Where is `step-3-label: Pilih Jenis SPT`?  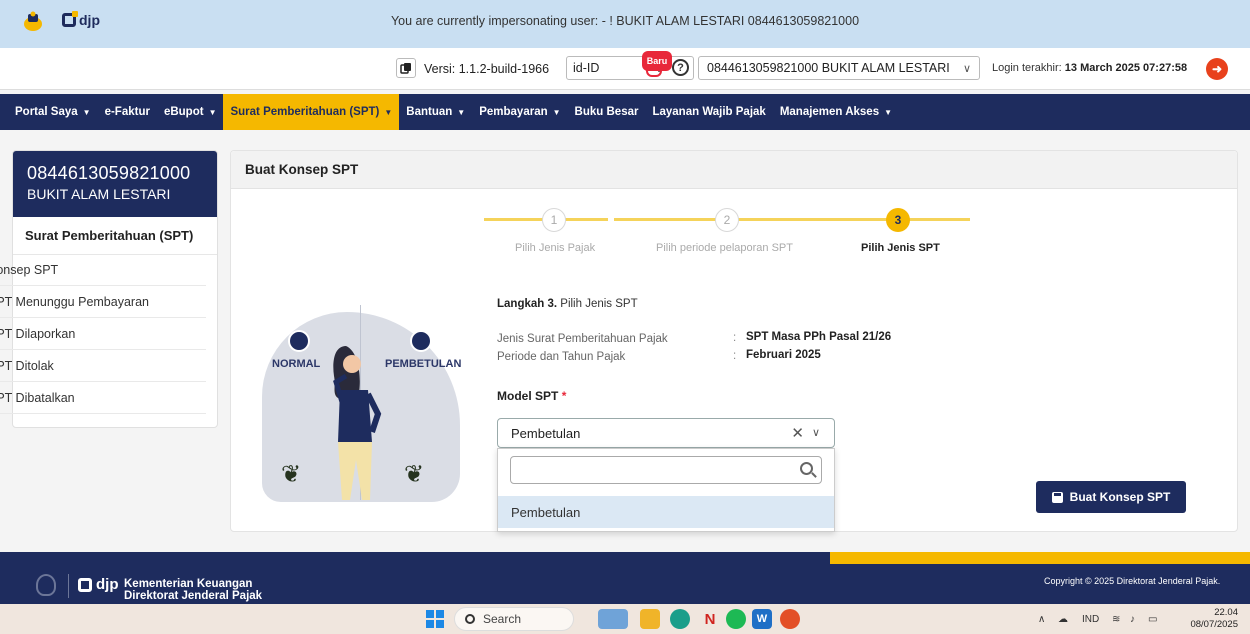
step-3-label: Pilih Jenis SPT is located at coordinates (900, 248).